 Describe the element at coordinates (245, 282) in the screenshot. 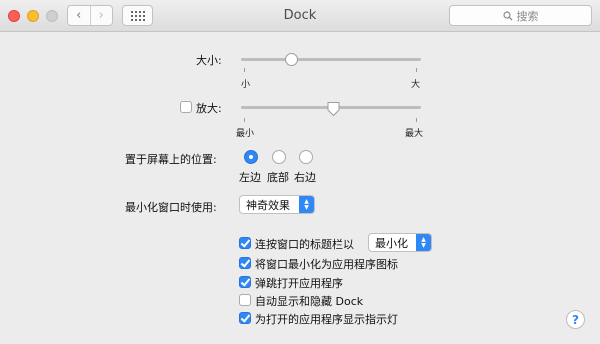

I see `animate-opening-apps-checkbox` at that location.